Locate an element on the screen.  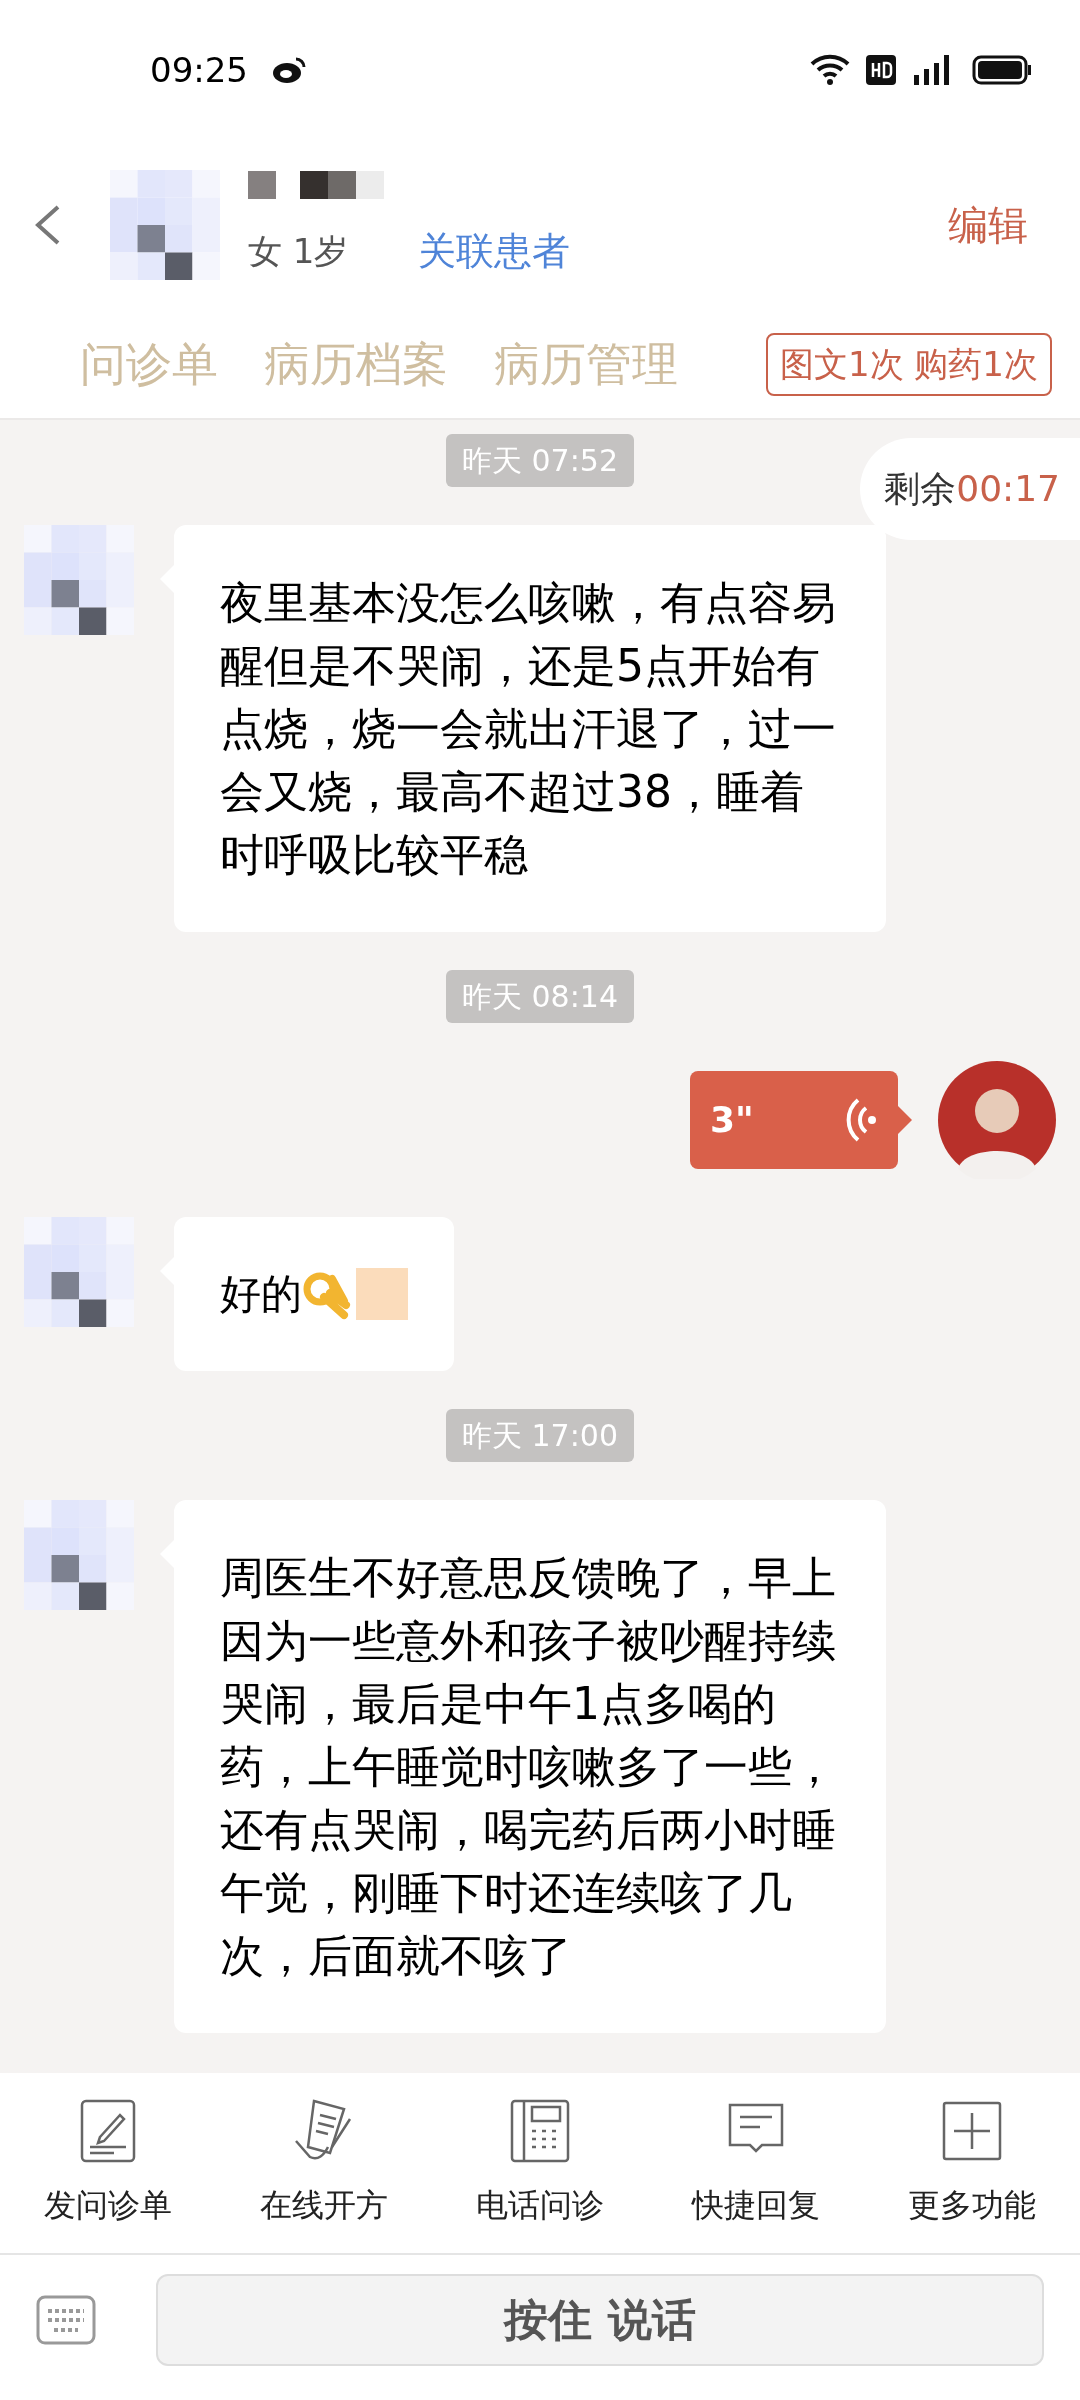
voice-message: 3" is located at coordinates (794, 1120).